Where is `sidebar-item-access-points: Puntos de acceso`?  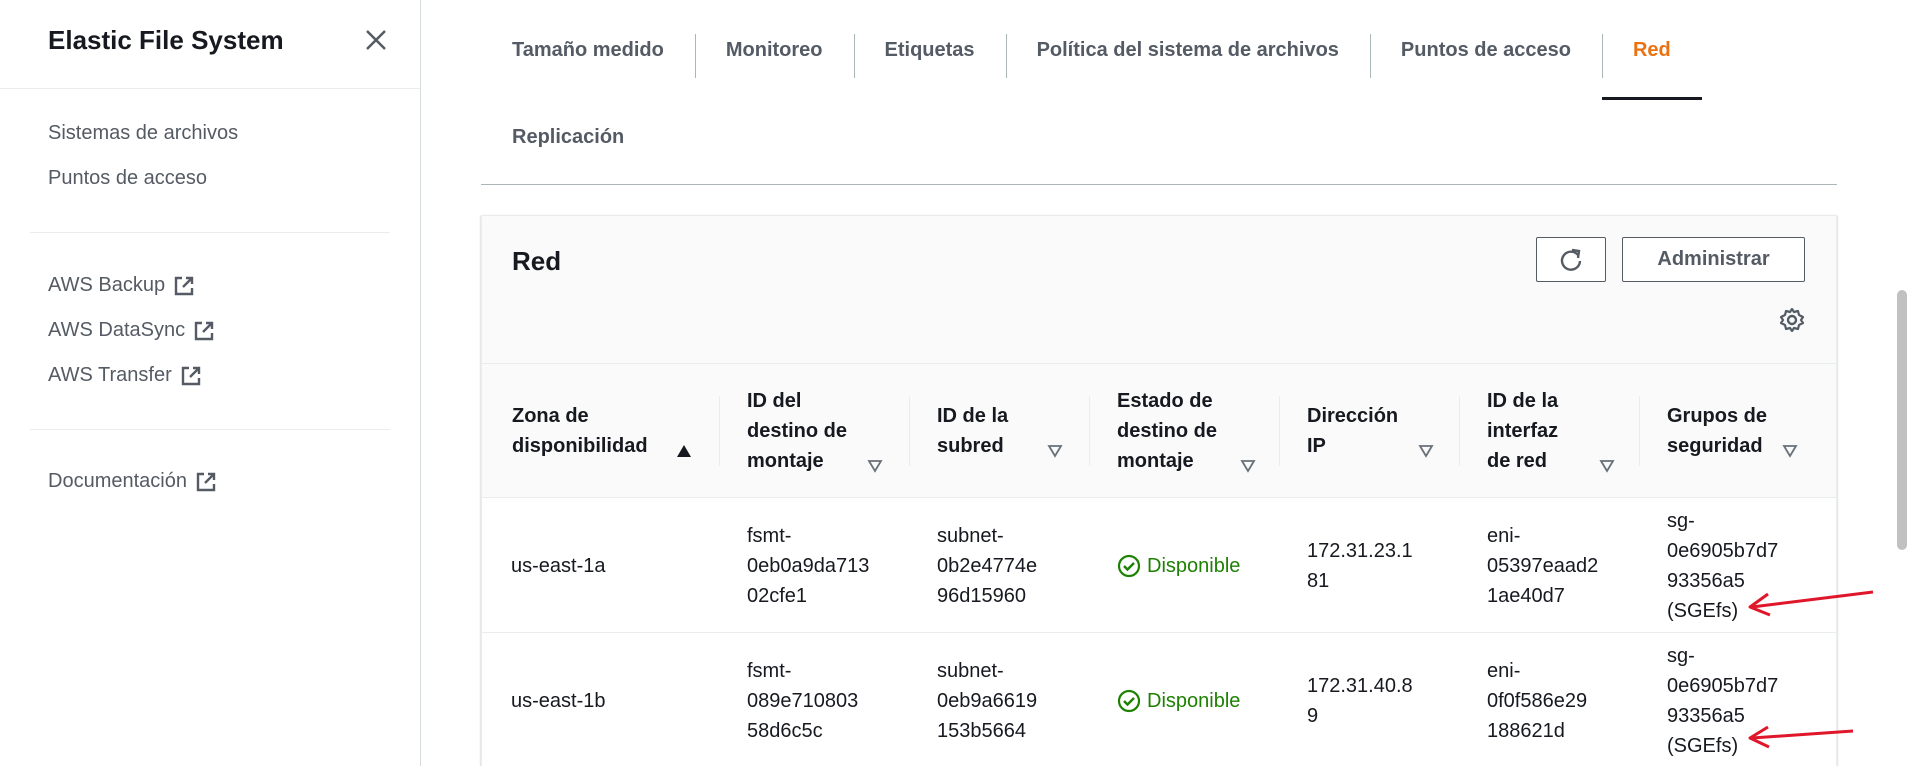 sidebar-item-access-points: Puntos de acceso is located at coordinates (127, 178).